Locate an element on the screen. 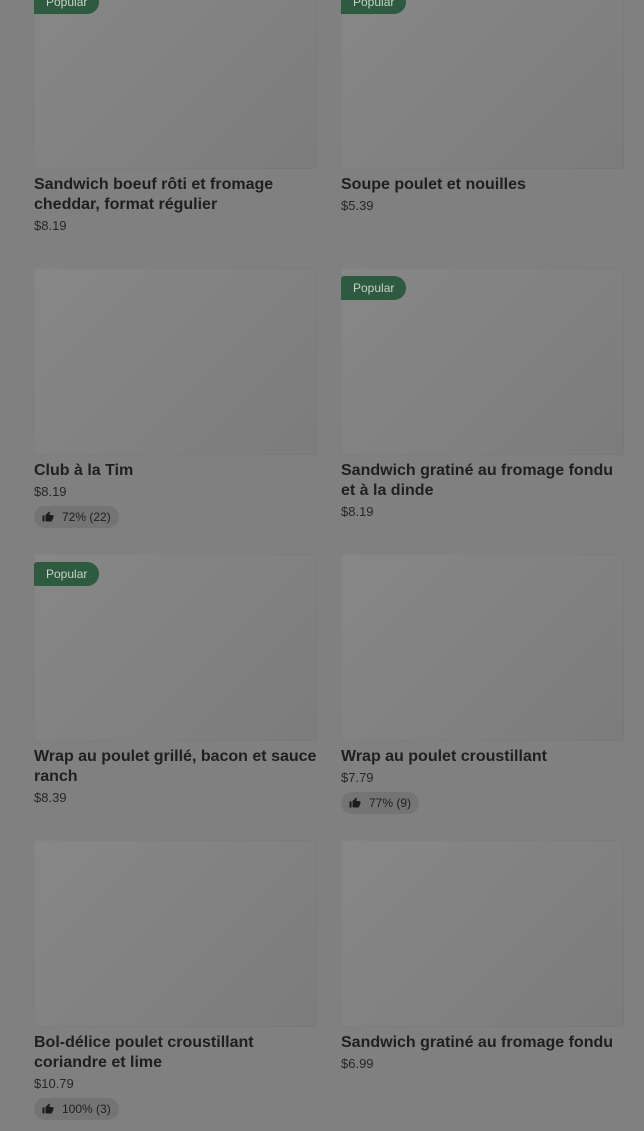  item-price: $5.39 is located at coordinates (357, 205).